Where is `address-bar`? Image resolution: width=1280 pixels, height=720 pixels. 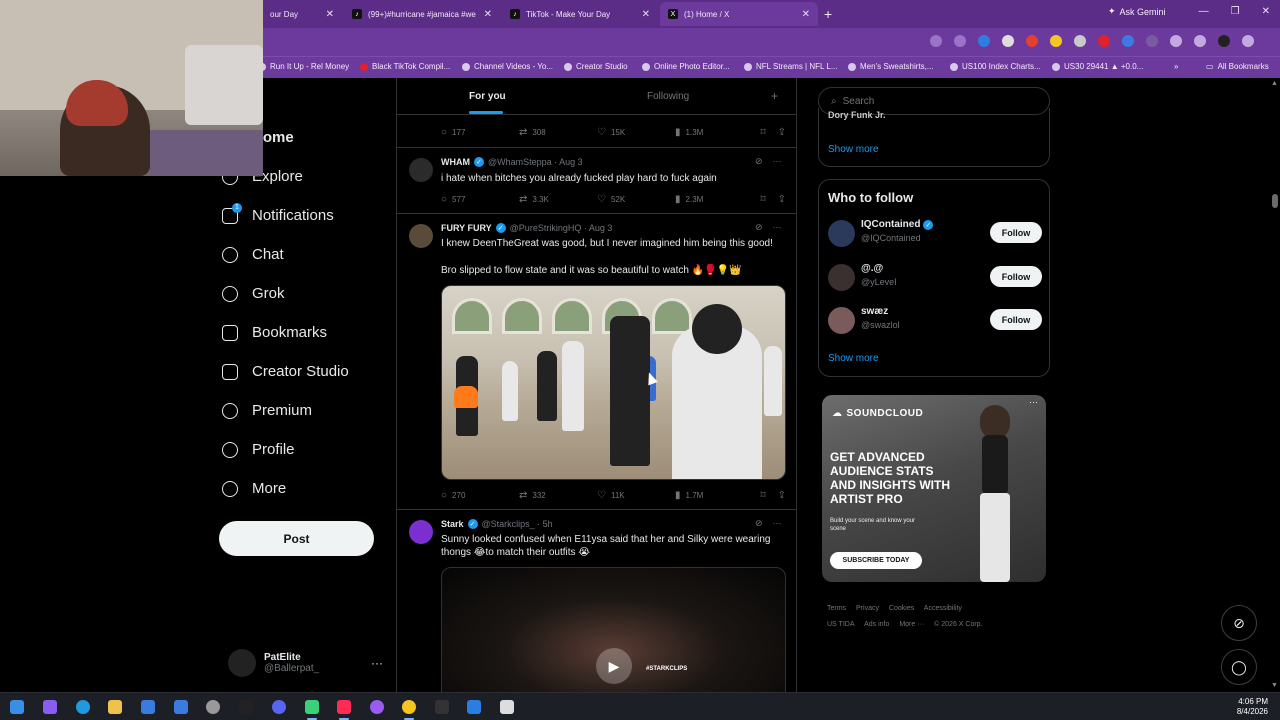
address-bar is located at coordinates (615, 42).